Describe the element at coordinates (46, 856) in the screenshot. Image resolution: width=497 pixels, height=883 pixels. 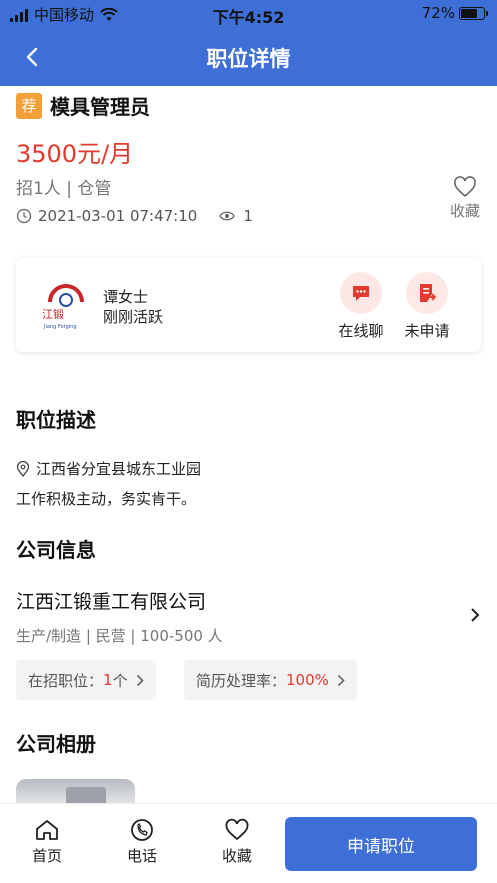
I see `tab-home-label: 首页` at that location.